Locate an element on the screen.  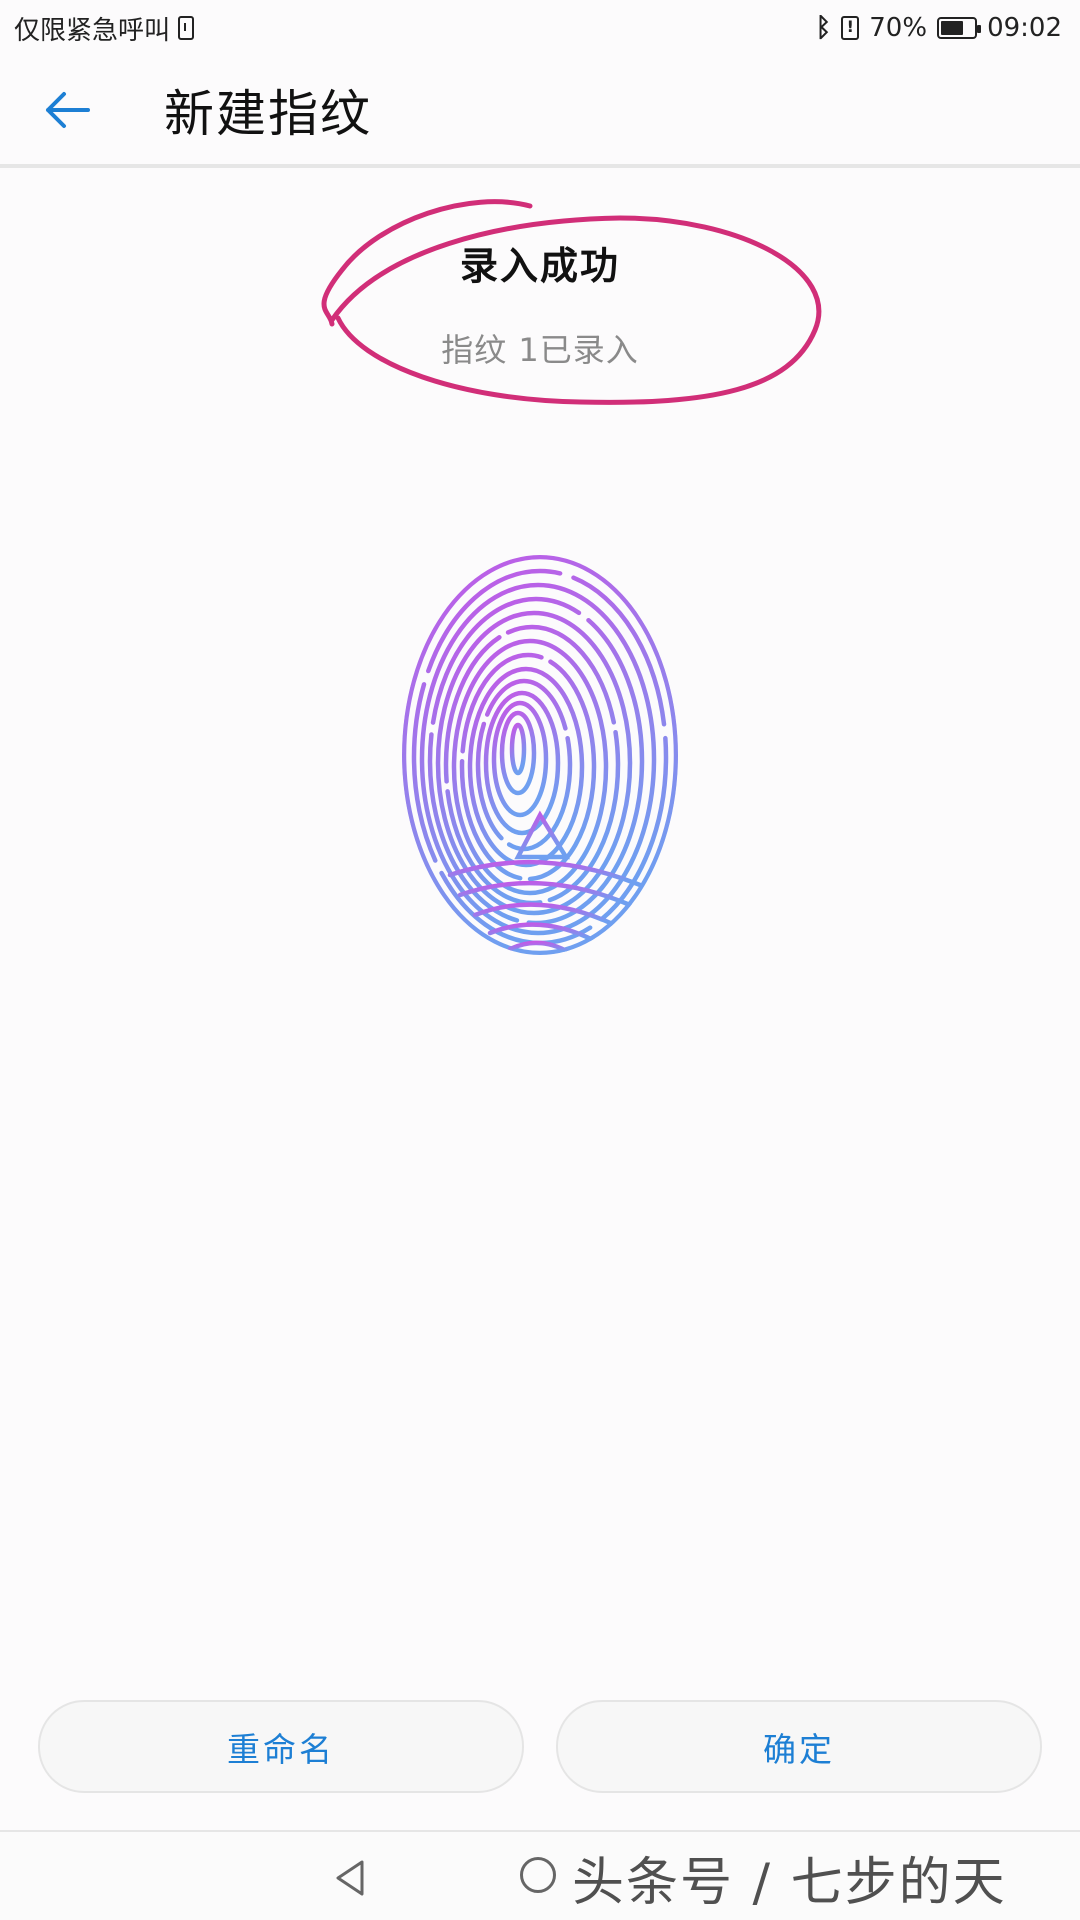
back-button is located at coordinates (67, 110).